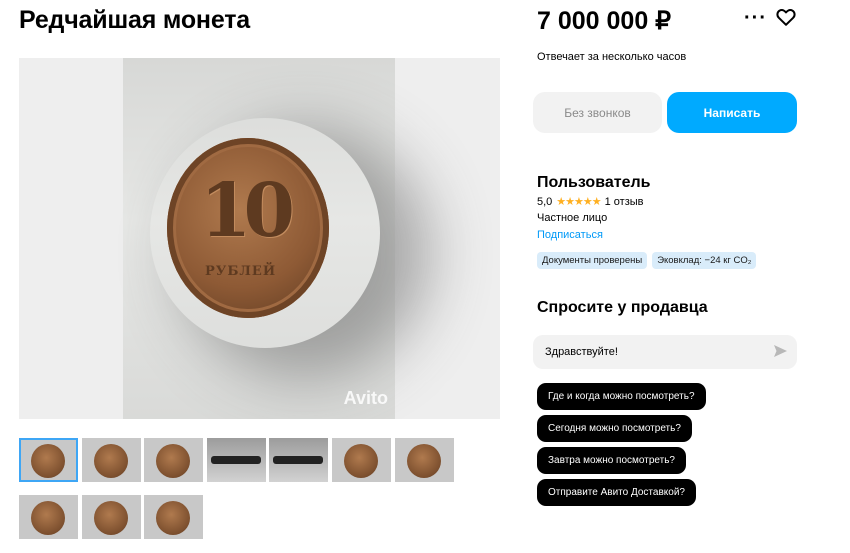 Image resolution: width=850 pixels, height=553 pixels. I want to click on price: 7 000 000 ₽, so click(604, 21).